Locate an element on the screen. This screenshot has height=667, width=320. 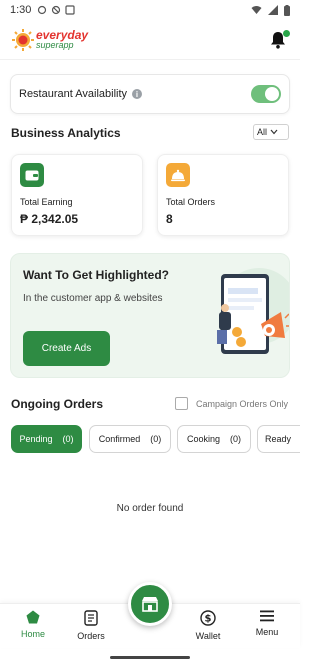
logo-text-superapp: superapp is located at coordinates (55, 44).